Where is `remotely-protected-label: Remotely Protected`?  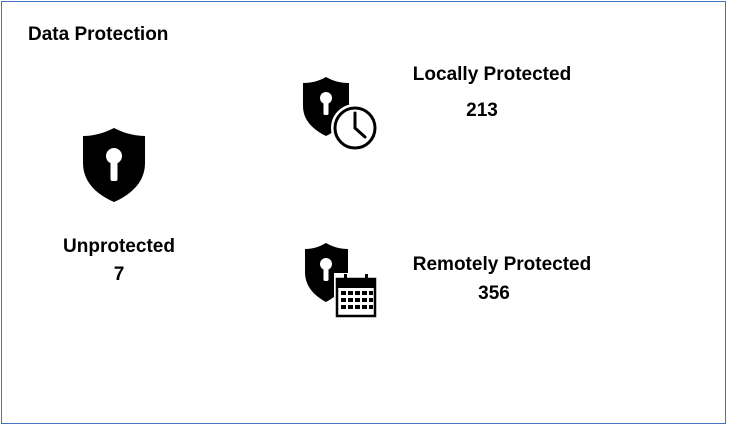 remotely-protected-label: Remotely Protected is located at coordinates (502, 264).